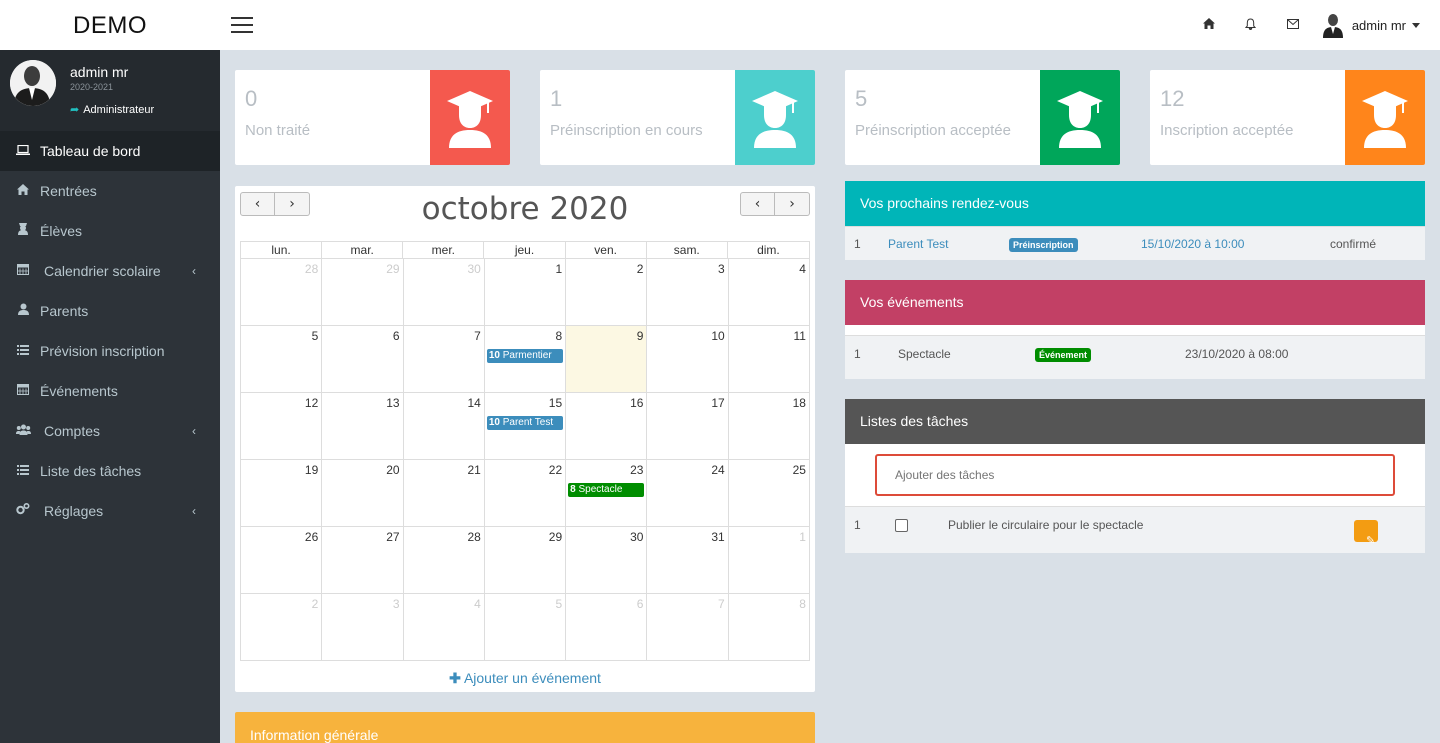 The width and height of the screenshot is (1440, 743). I want to click on calendar-nav-right: ‹ ›, so click(775, 204).